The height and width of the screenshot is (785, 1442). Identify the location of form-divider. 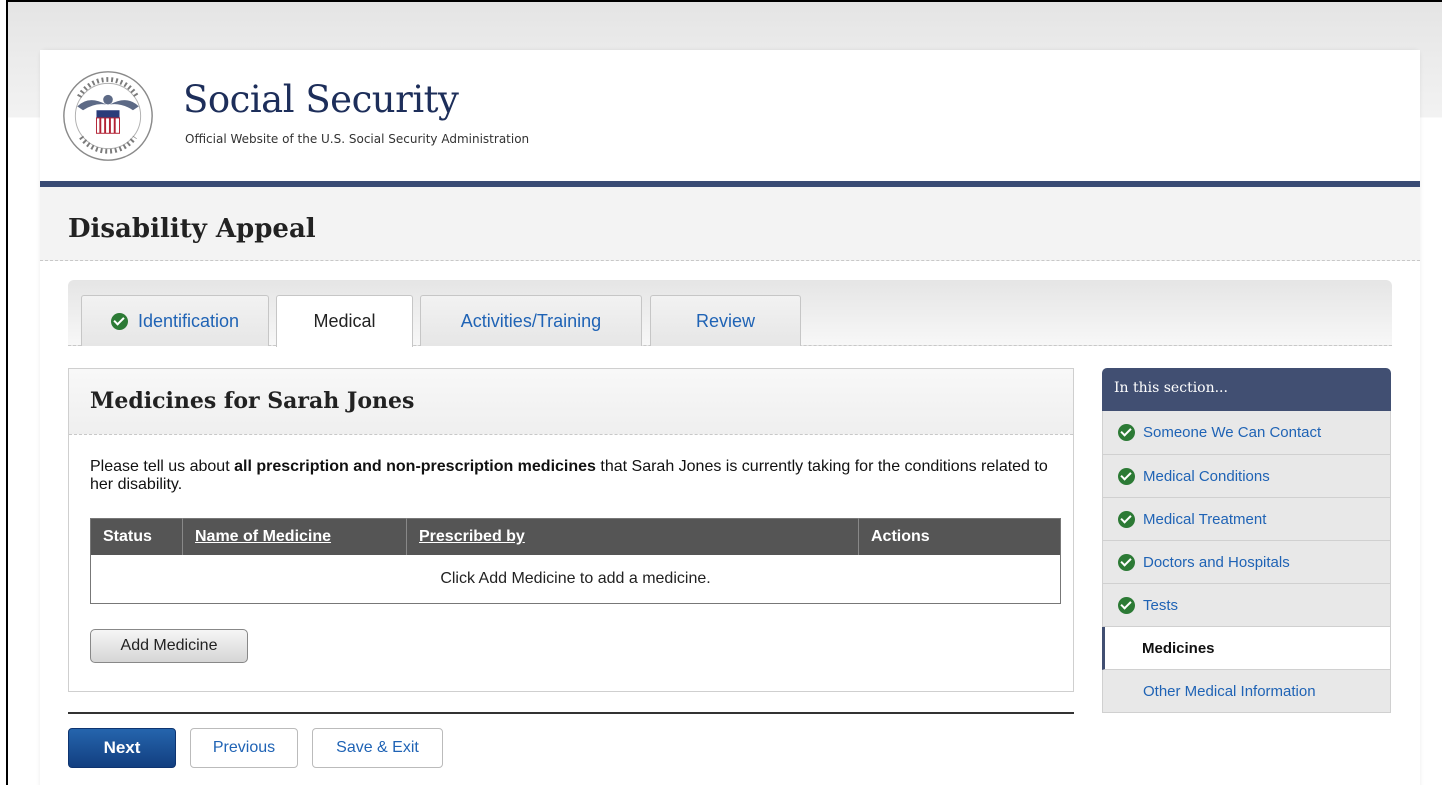
(571, 713).